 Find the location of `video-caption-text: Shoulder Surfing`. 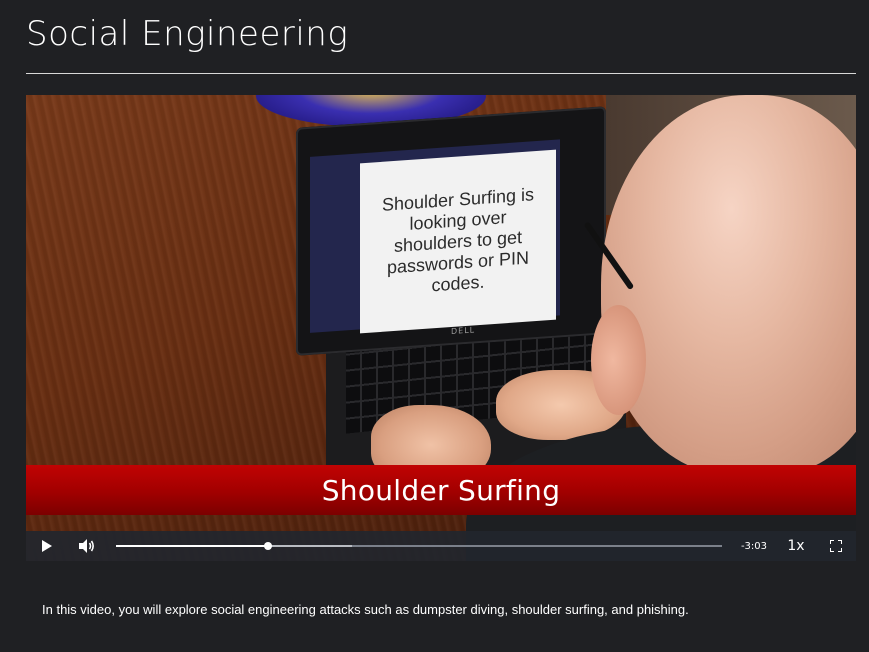

video-caption-text: Shoulder Surfing is located at coordinates (441, 490).